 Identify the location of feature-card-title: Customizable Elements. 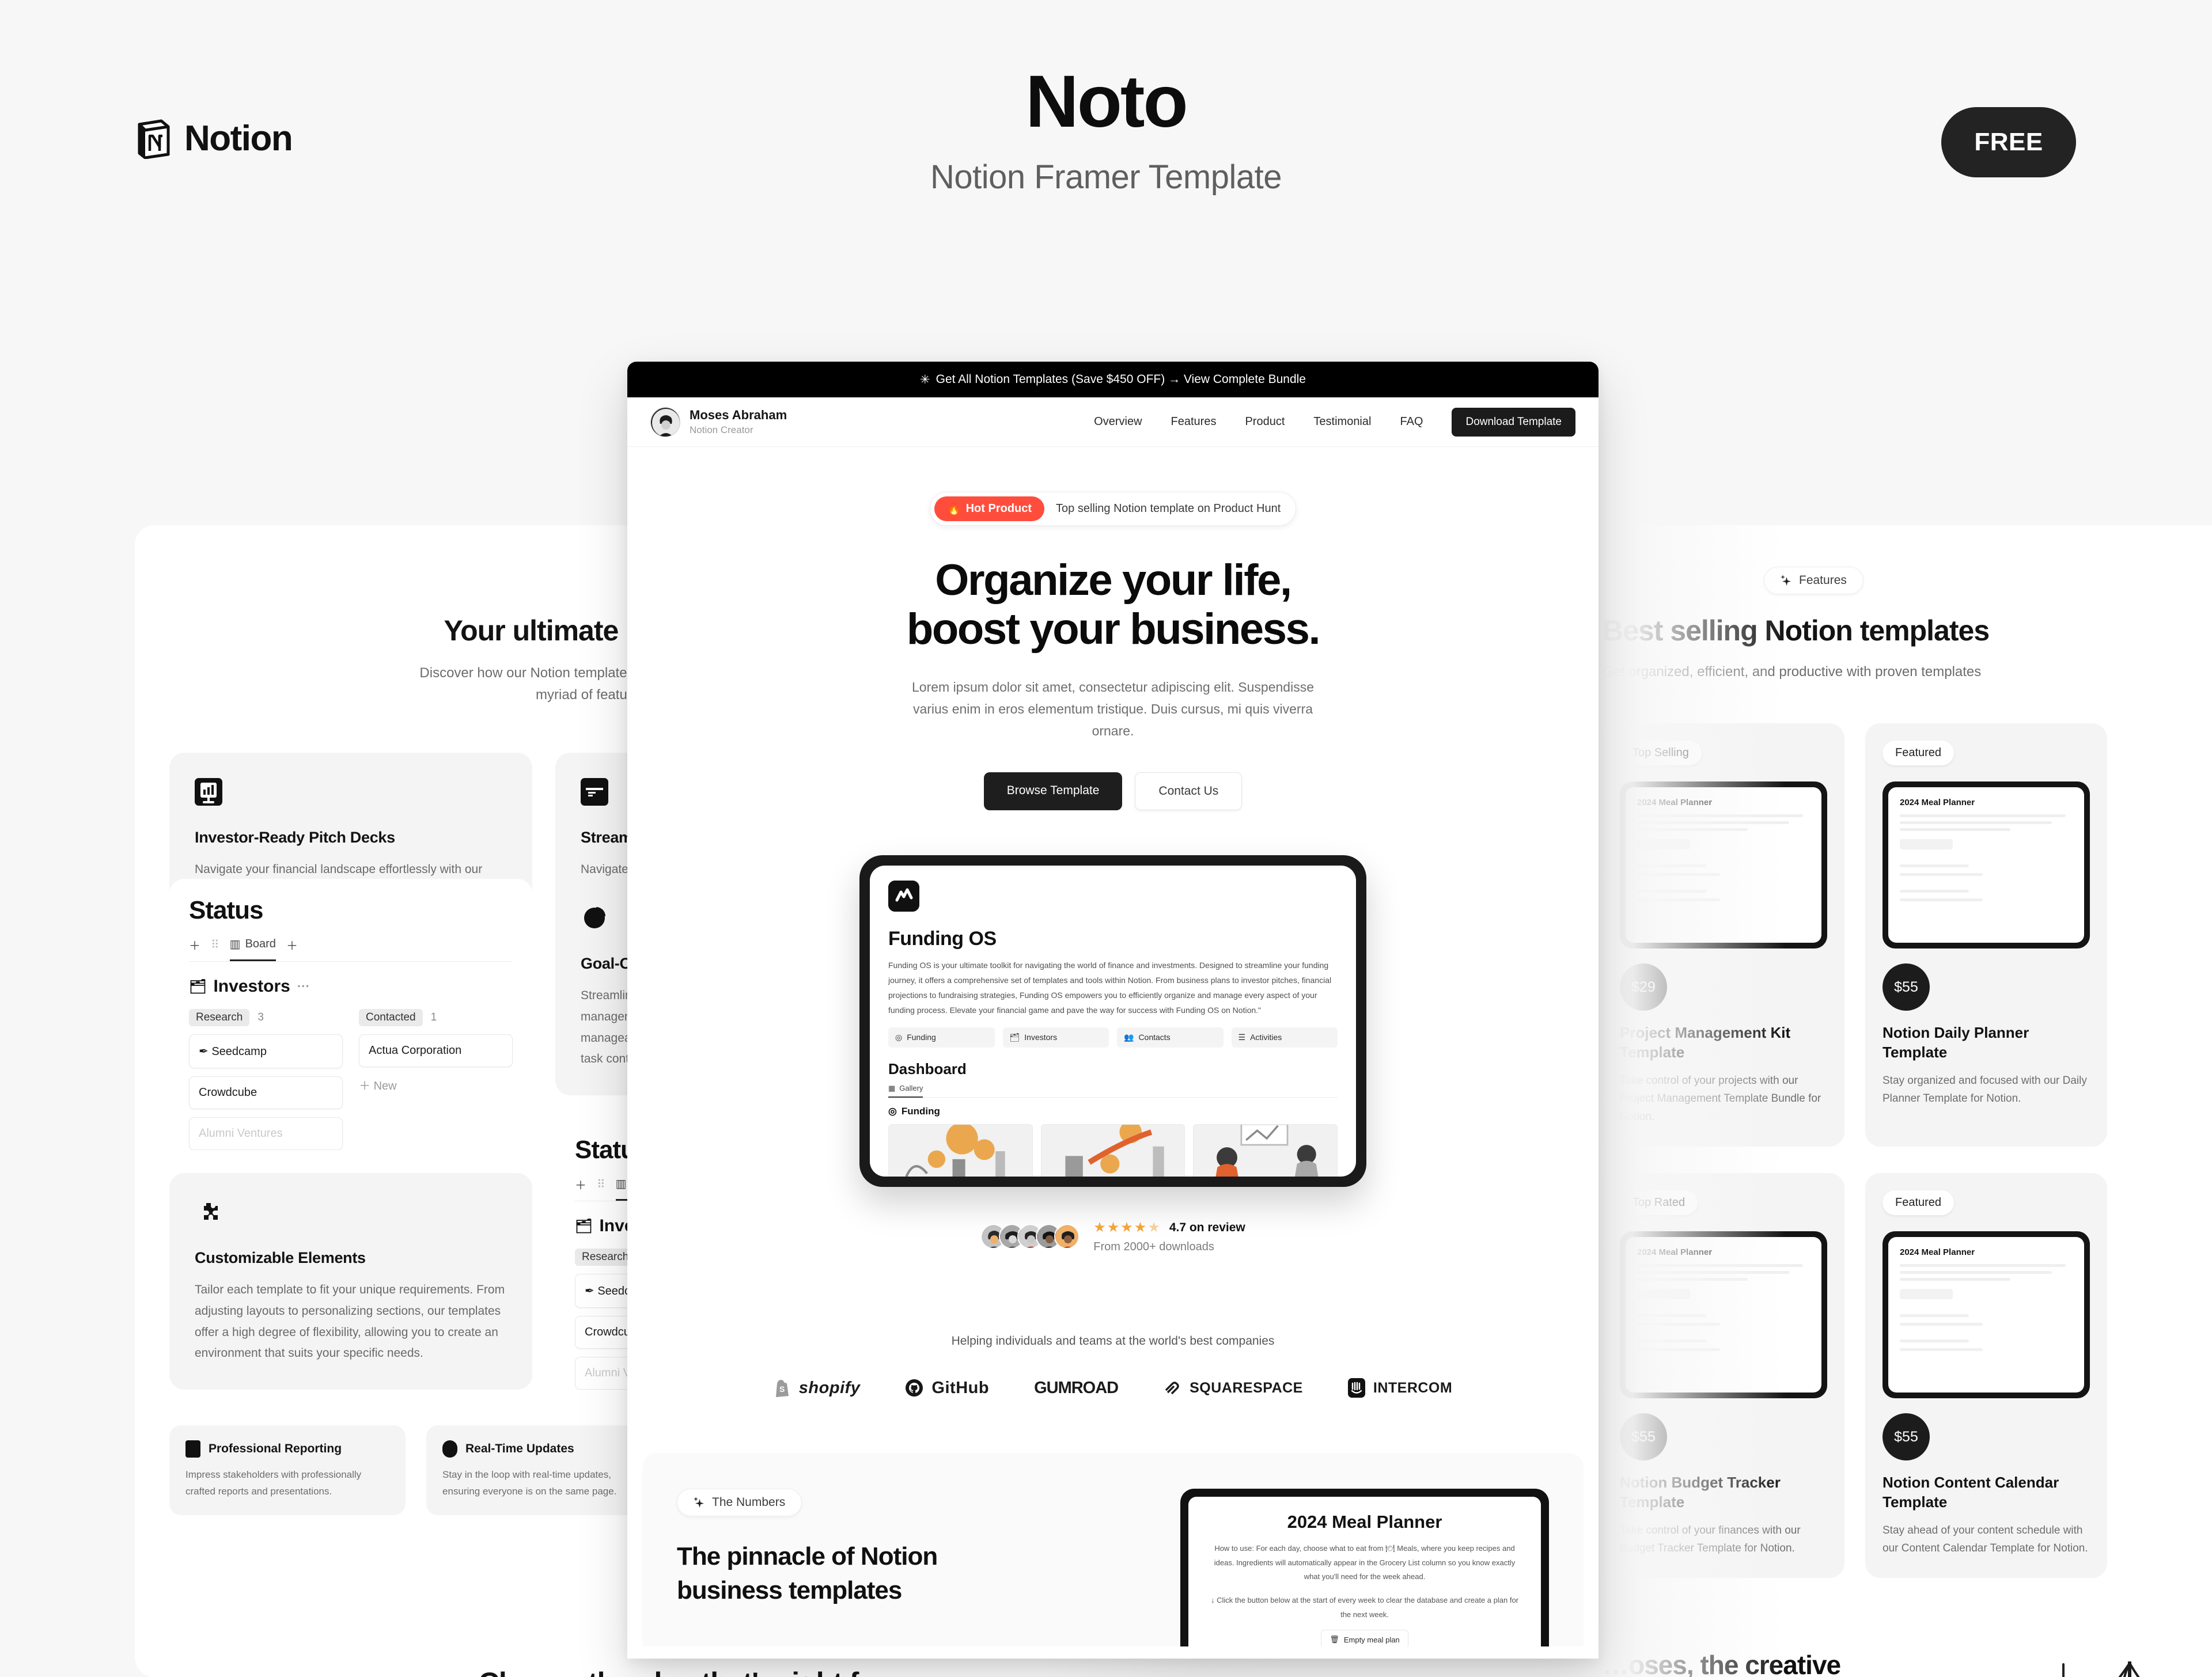
(280, 1258).